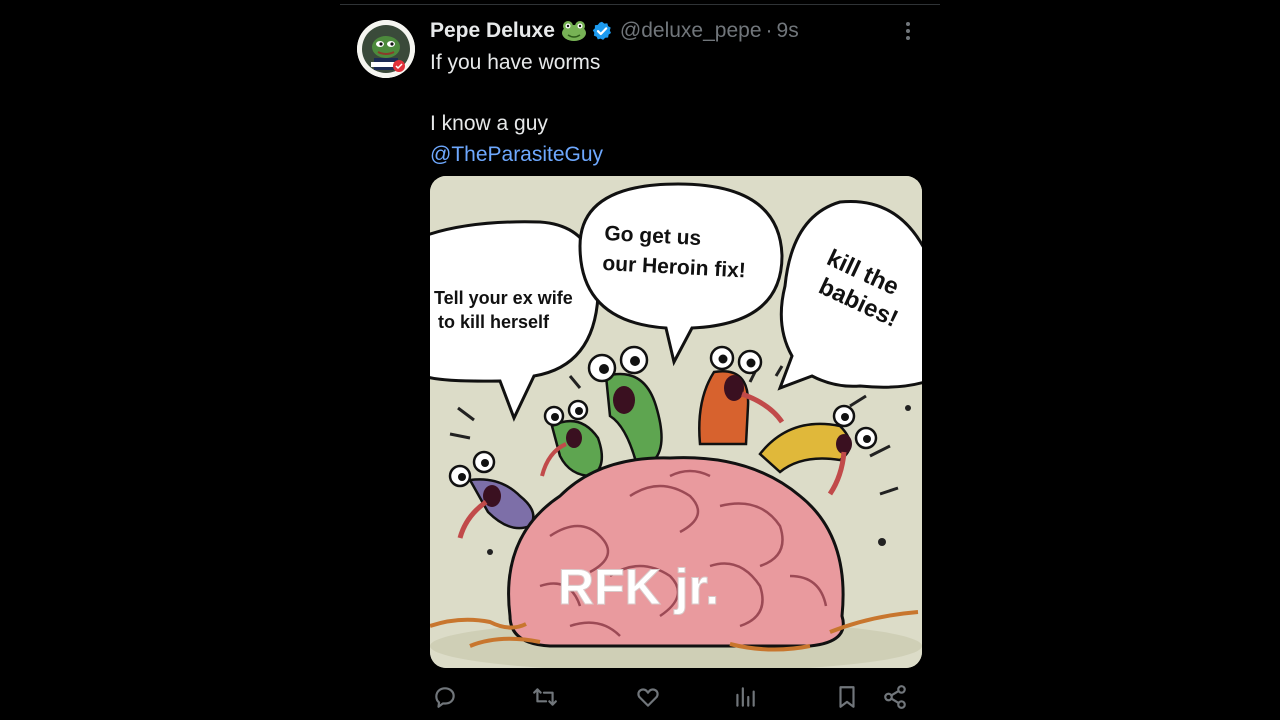  Describe the element at coordinates (670, 697) in the screenshot. I see `action-bar` at that location.